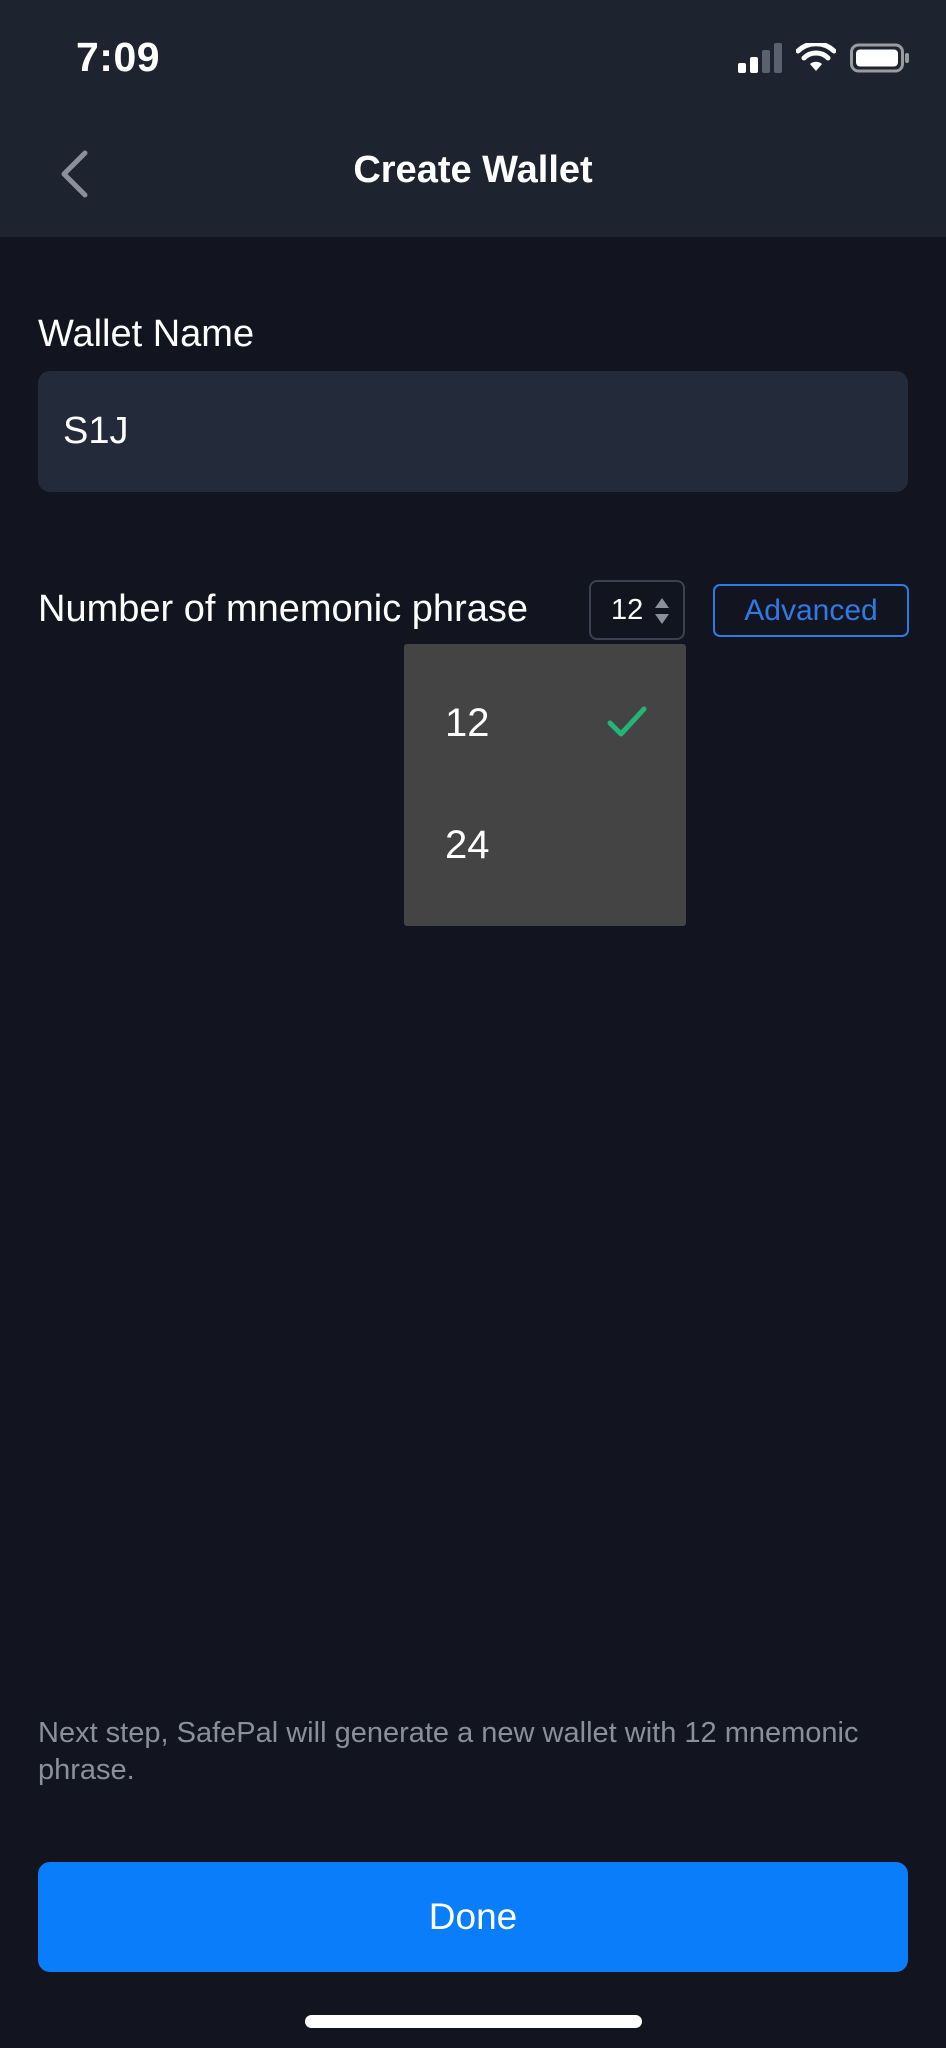 Image resolution: width=946 pixels, height=2048 pixels. I want to click on dropdown-option-label: 12, so click(467, 722).